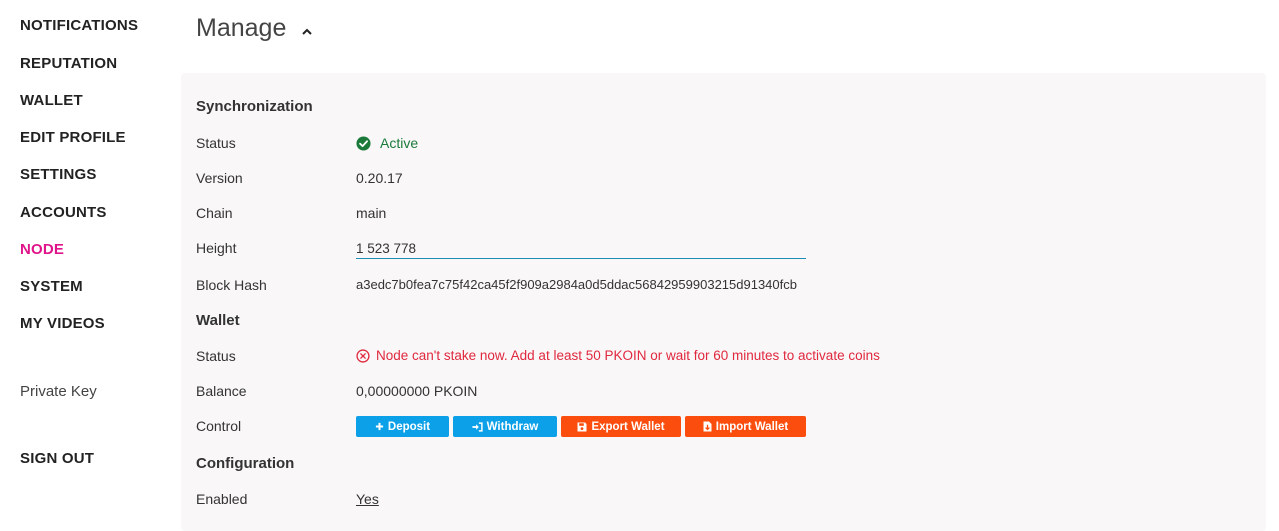  I want to click on height-label: Height, so click(216, 248).